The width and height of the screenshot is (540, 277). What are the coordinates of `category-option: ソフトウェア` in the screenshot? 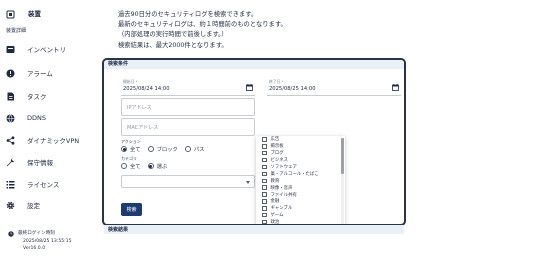 It's located at (300, 167).